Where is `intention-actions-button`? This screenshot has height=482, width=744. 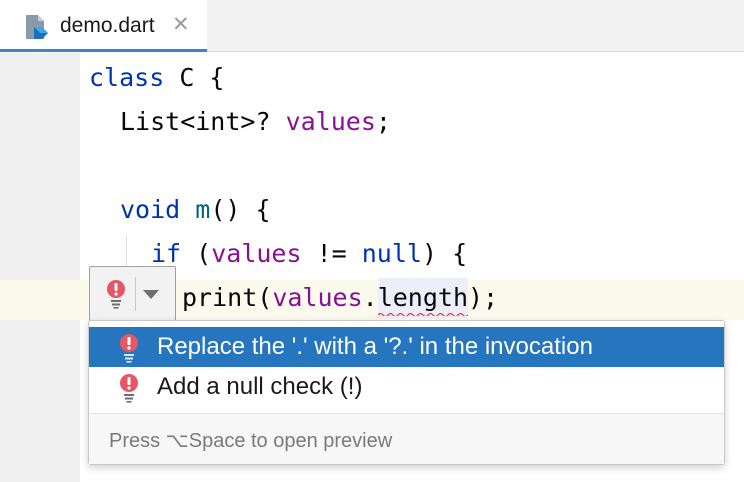
intention-actions-button is located at coordinates (132, 293).